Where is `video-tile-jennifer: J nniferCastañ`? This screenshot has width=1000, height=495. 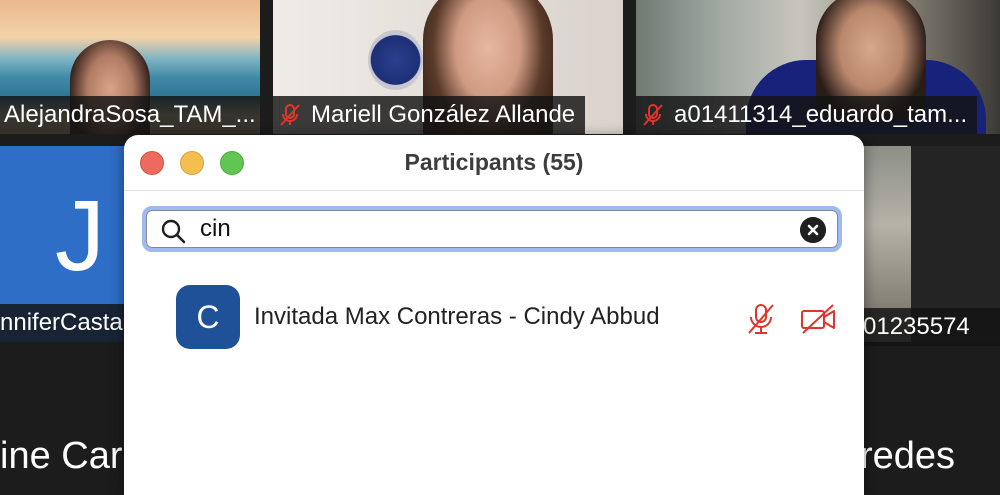
video-tile-jennifer: J nniferCastañ is located at coordinates (62, 244).